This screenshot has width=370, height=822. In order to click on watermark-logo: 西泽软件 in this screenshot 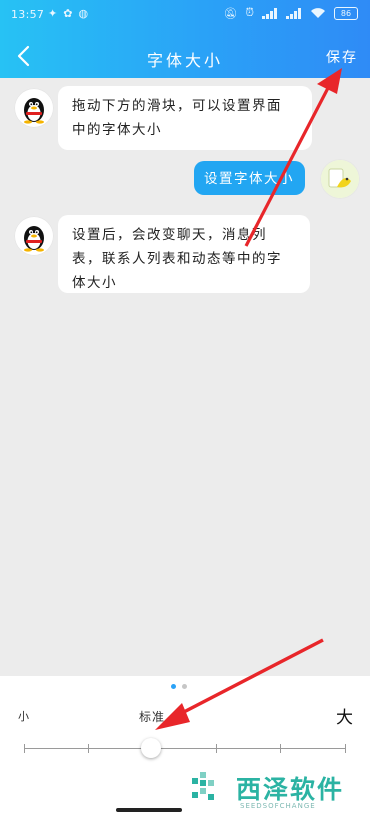, I will do `click(267, 788)`.